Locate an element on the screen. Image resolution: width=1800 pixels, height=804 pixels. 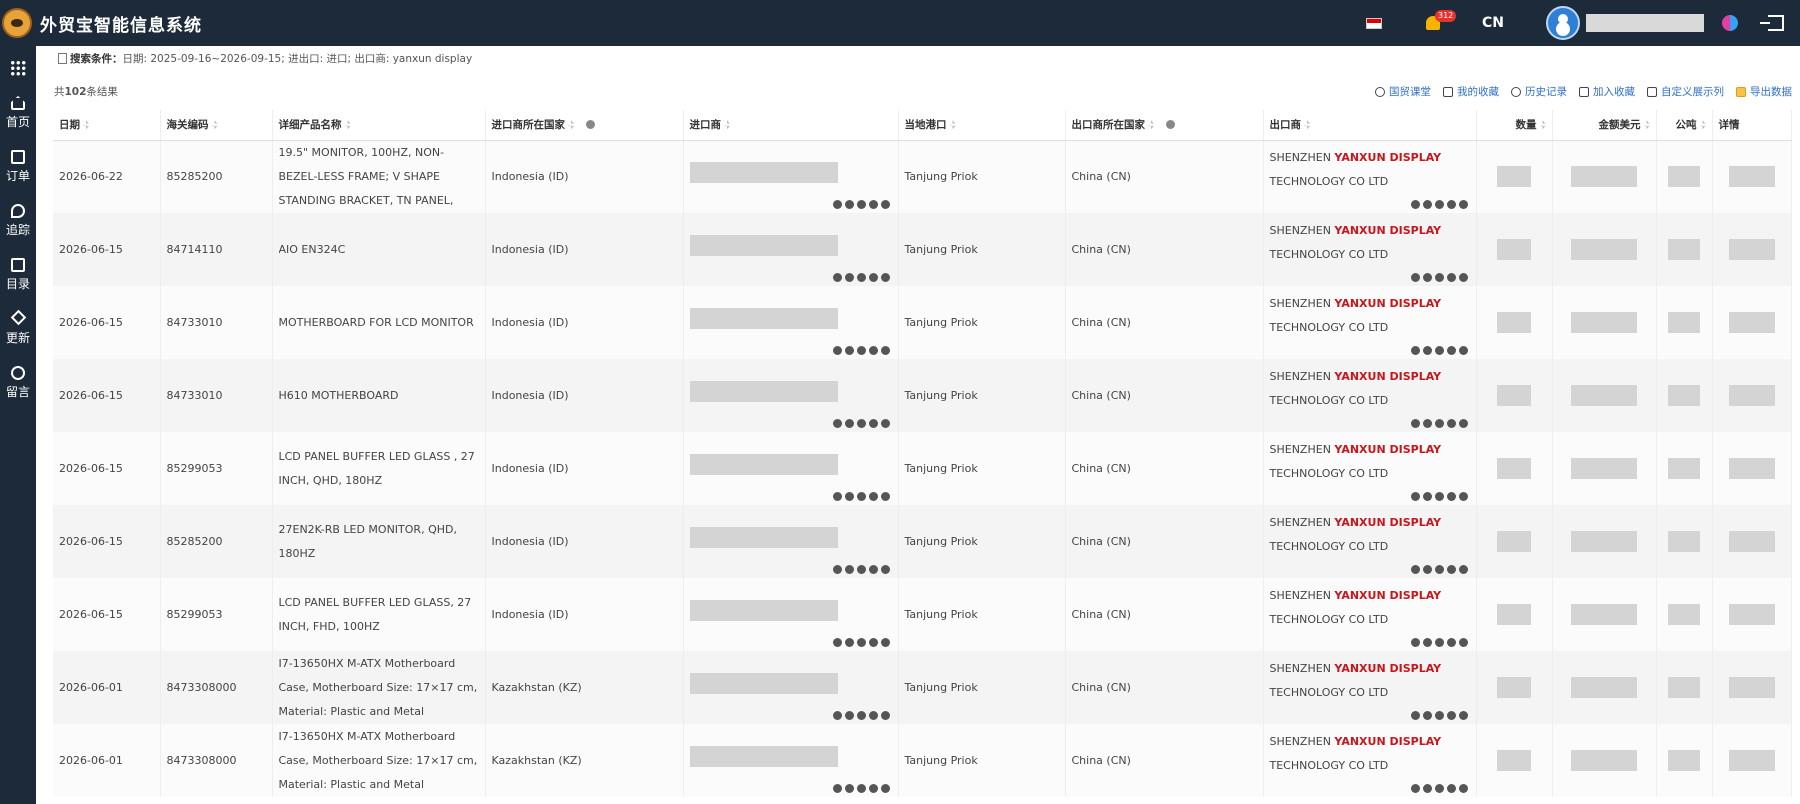
apps-grid-icon is located at coordinates (18, 68).